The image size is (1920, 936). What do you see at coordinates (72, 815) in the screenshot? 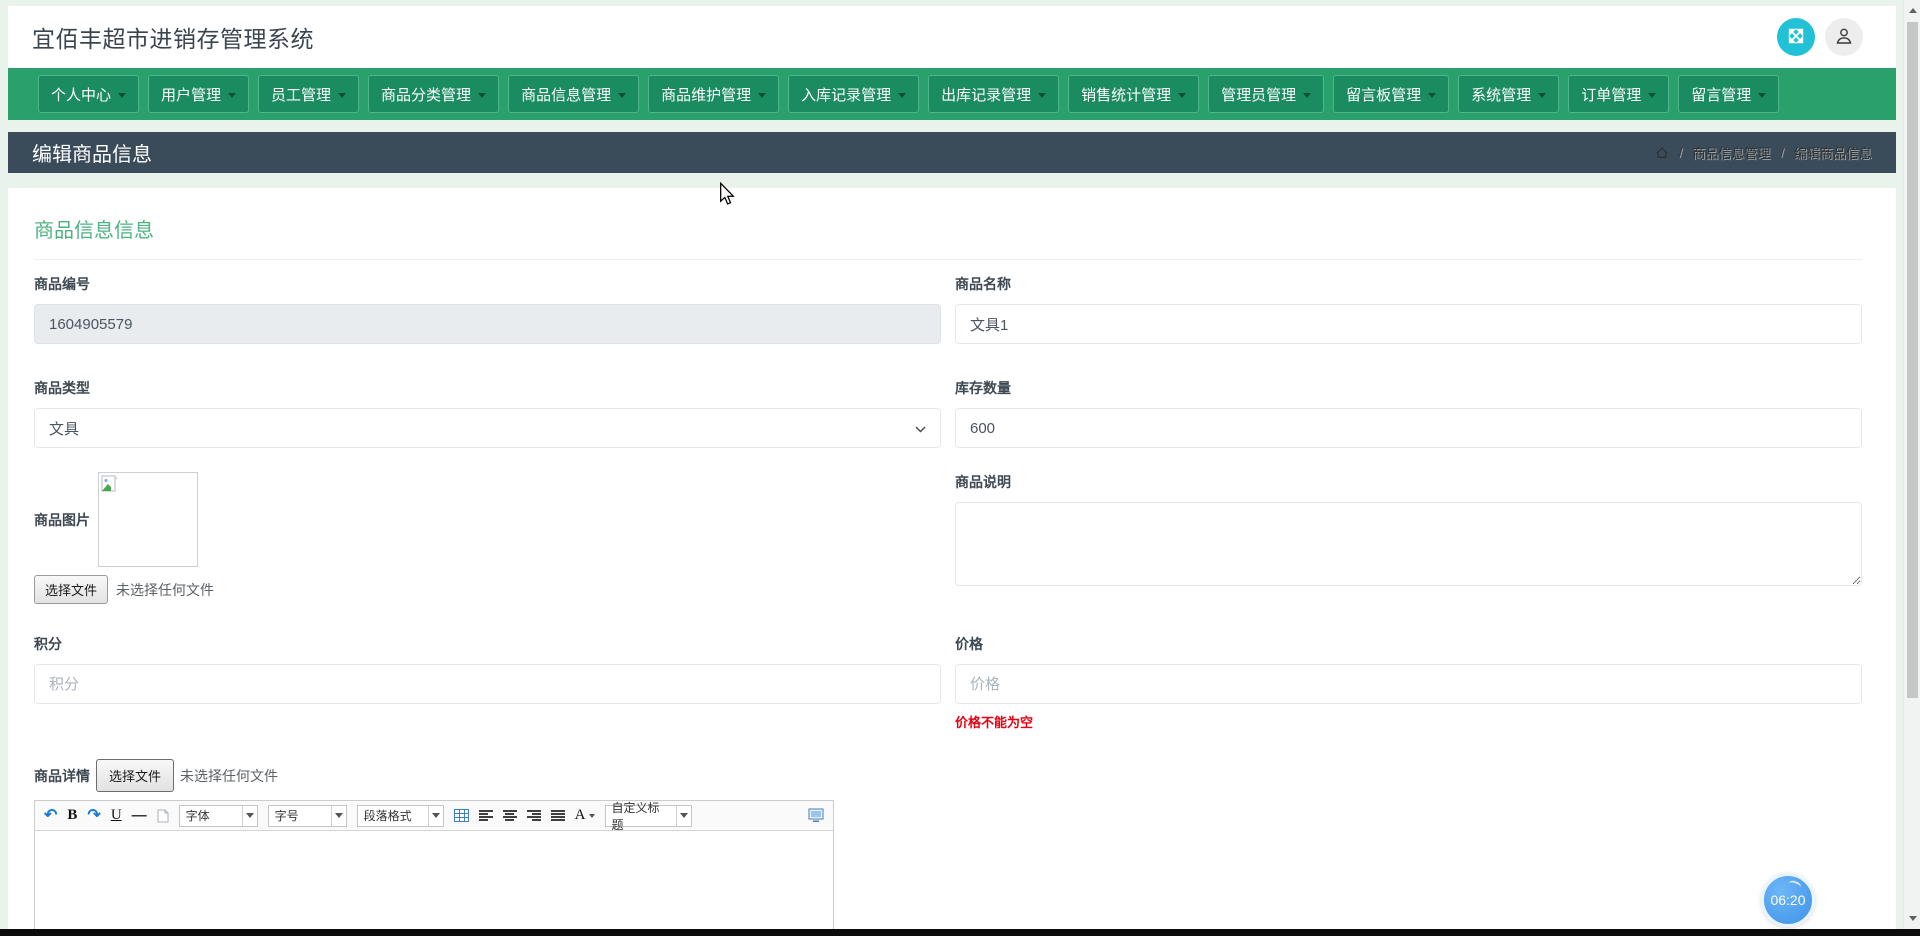
I see `bold-button: B` at bounding box center [72, 815].